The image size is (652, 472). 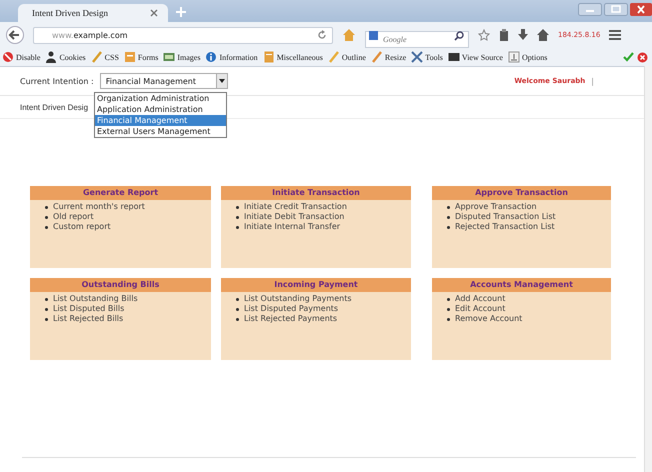 I want to click on card-link: Disputed Transaction List, so click(x=505, y=217).